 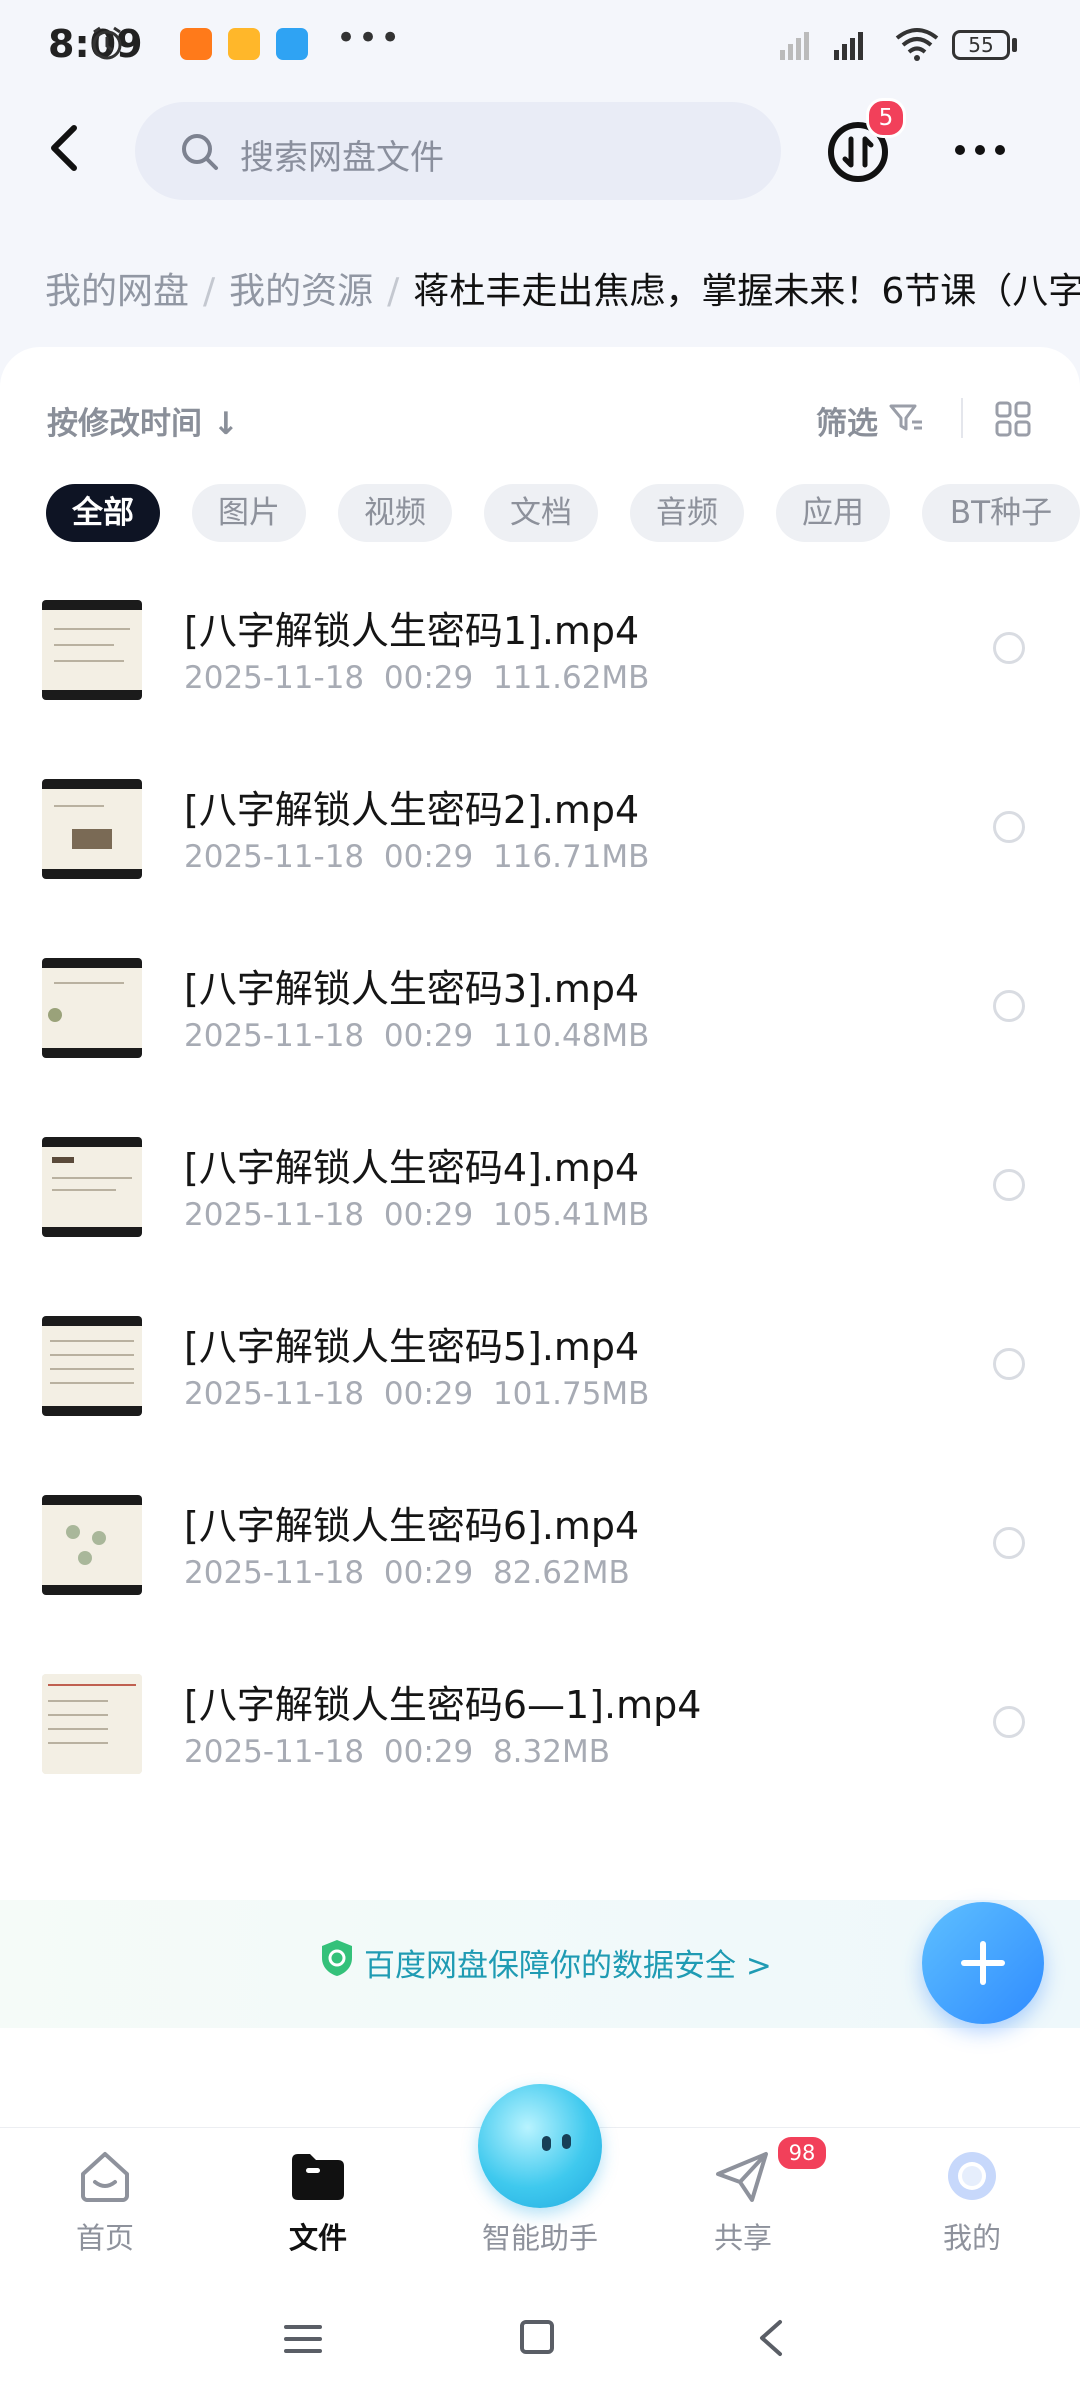 What do you see at coordinates (318, 2236) in the screenshot?
I see `nav-files-label: 文件` at bounding box center [318, 2236].